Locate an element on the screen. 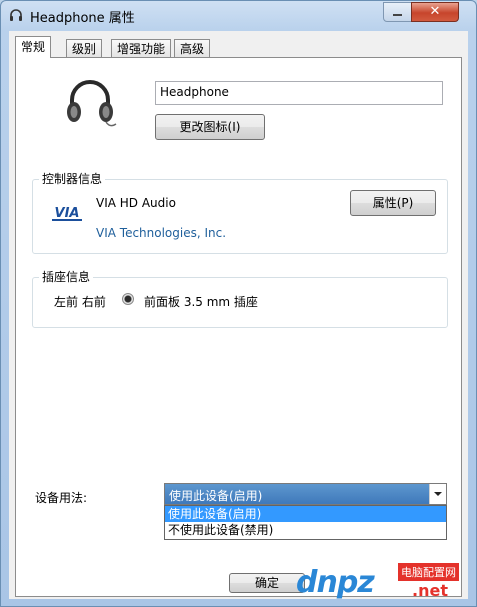 The width and height of the screenshot is (477, 607). headphone-icon is located at coordinates (16, 15).